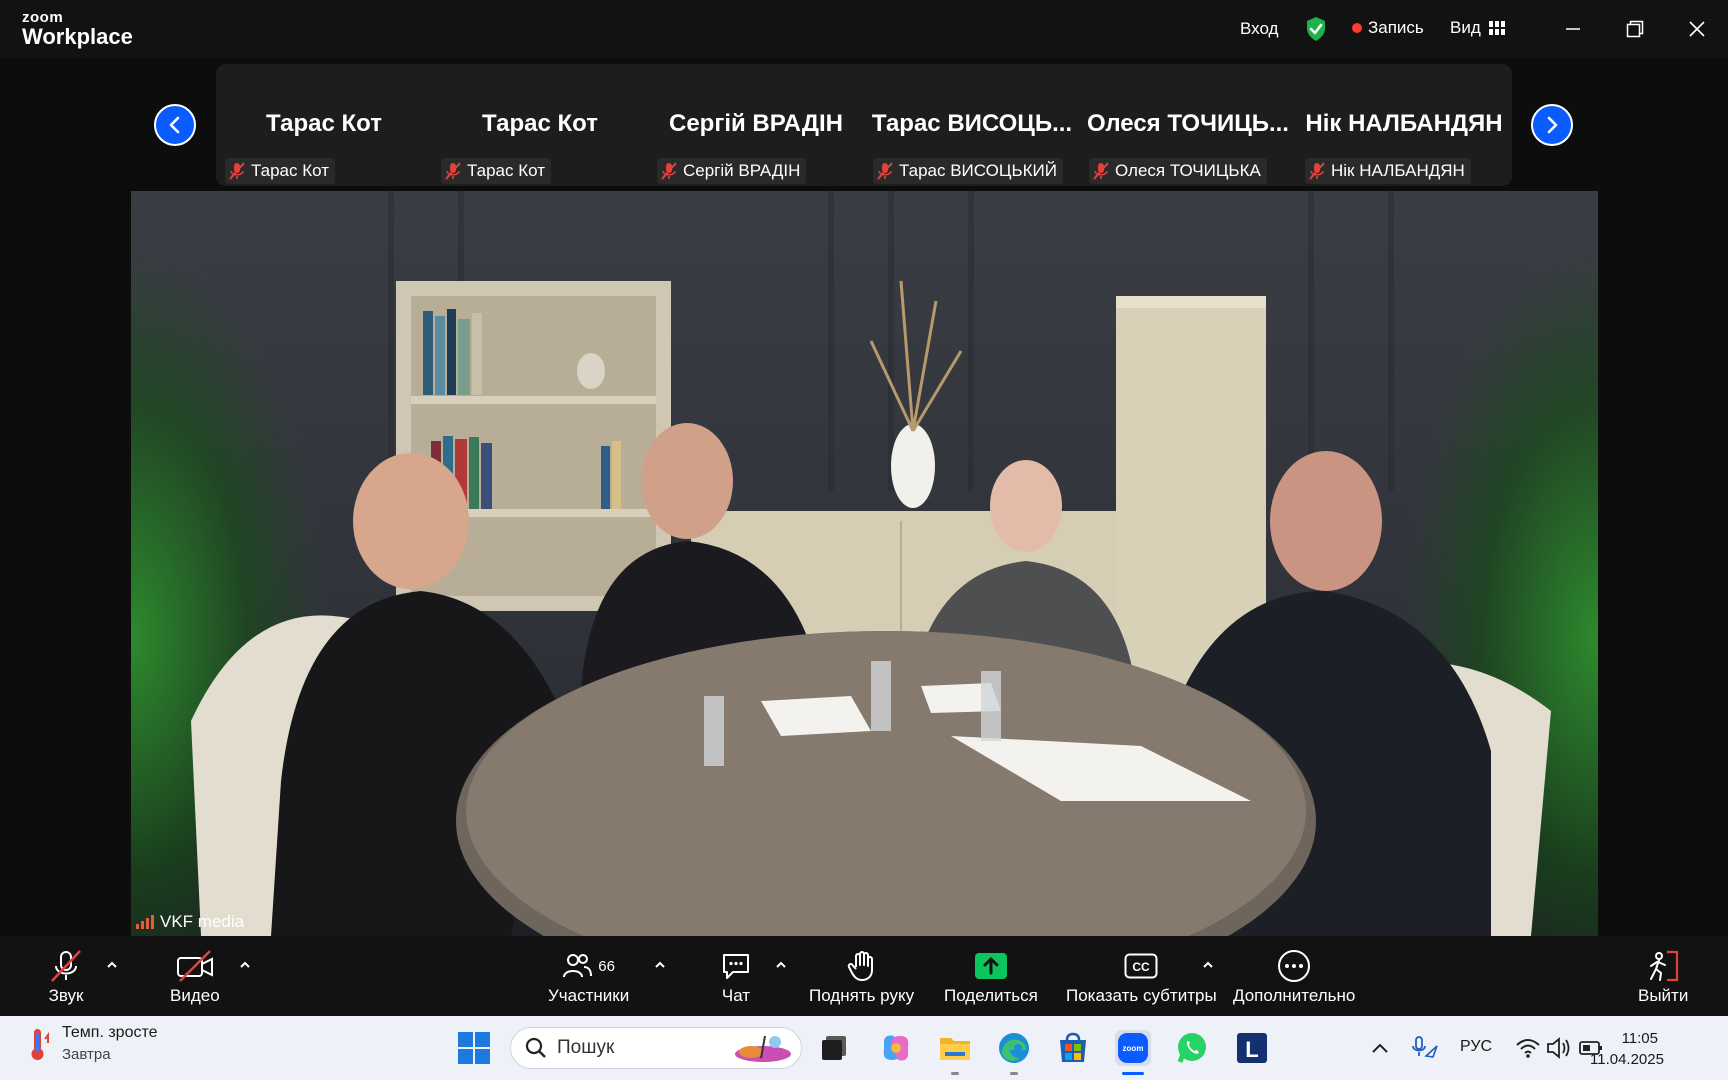 The image size is (1728, 1080). What do you see at coordinates (1294, 995) in the screenshot?
I see `more-label: Дополнительно` at bounding box center [1294, 995].